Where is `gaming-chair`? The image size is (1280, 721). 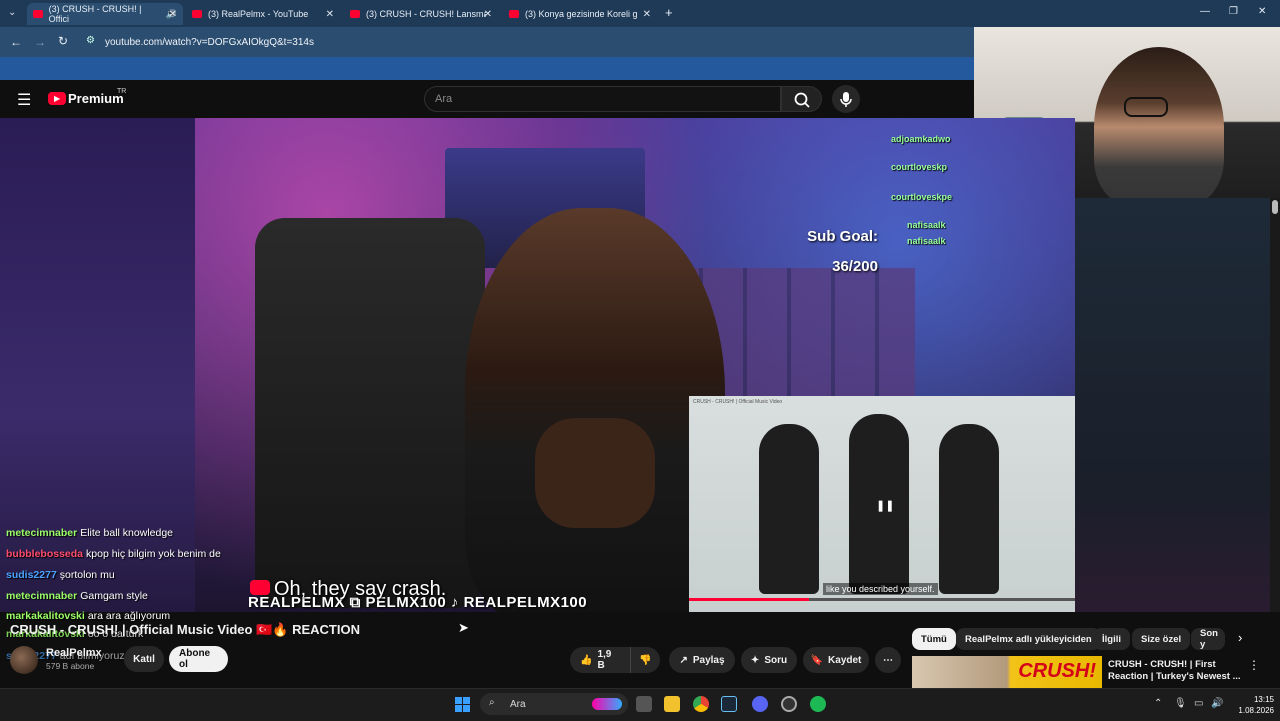
gaming-chair is located at coordinates (370, 413).